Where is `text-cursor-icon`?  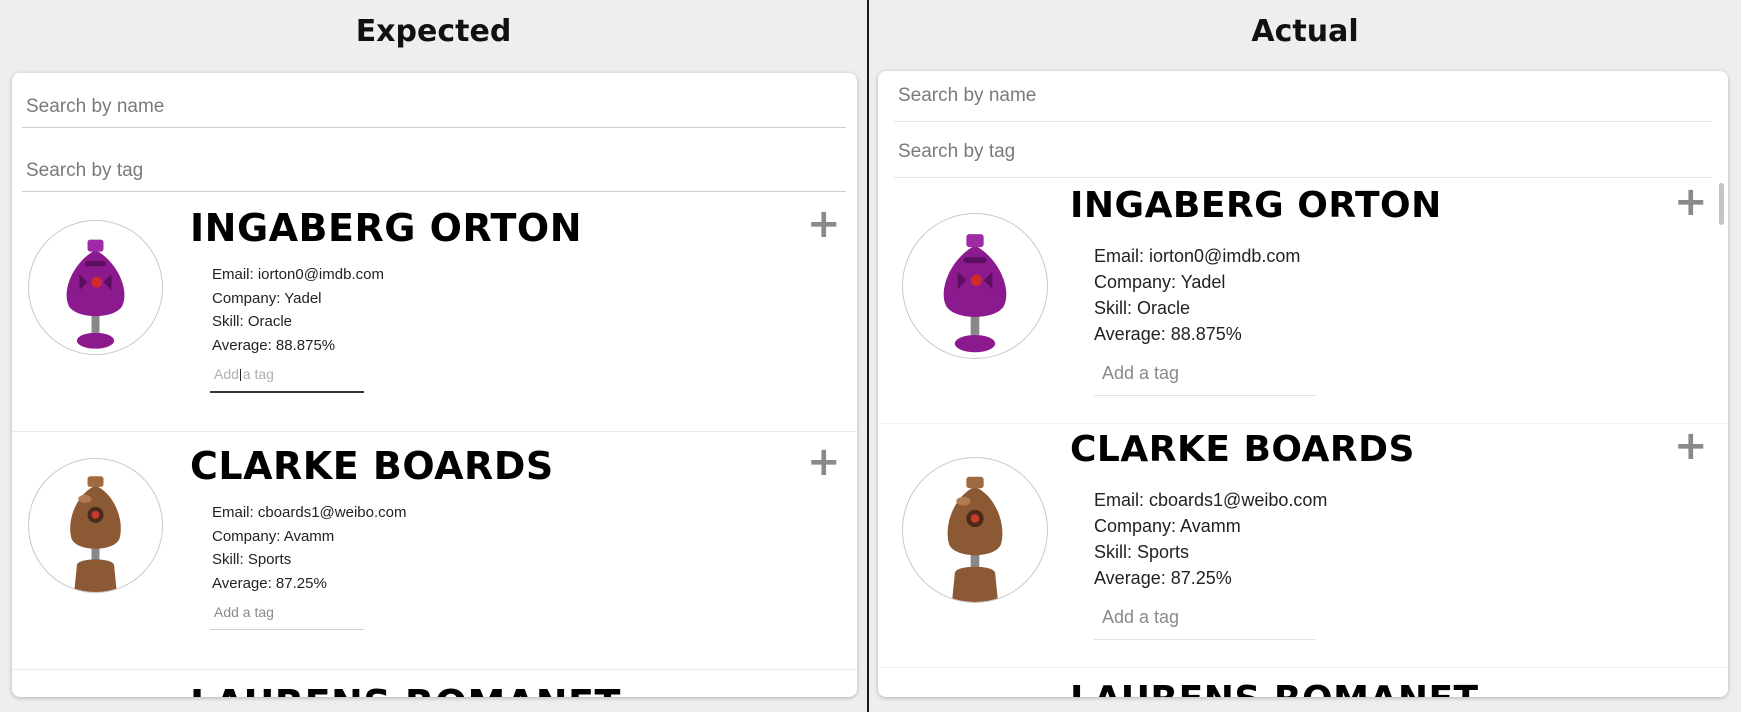 text-cursor-icon is located at coordinates (240, 375).